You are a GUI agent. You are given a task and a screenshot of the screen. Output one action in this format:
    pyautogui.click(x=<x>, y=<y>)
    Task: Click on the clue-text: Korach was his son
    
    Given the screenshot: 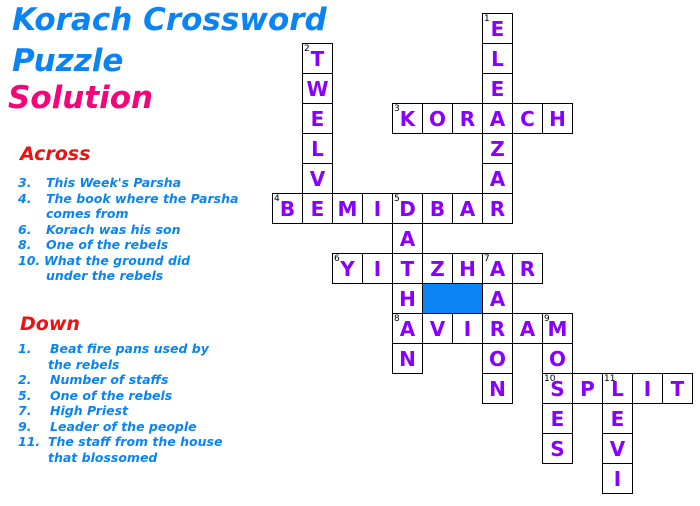 What is the action you would take?
    pyautogui.click(x=113, y=229)
    